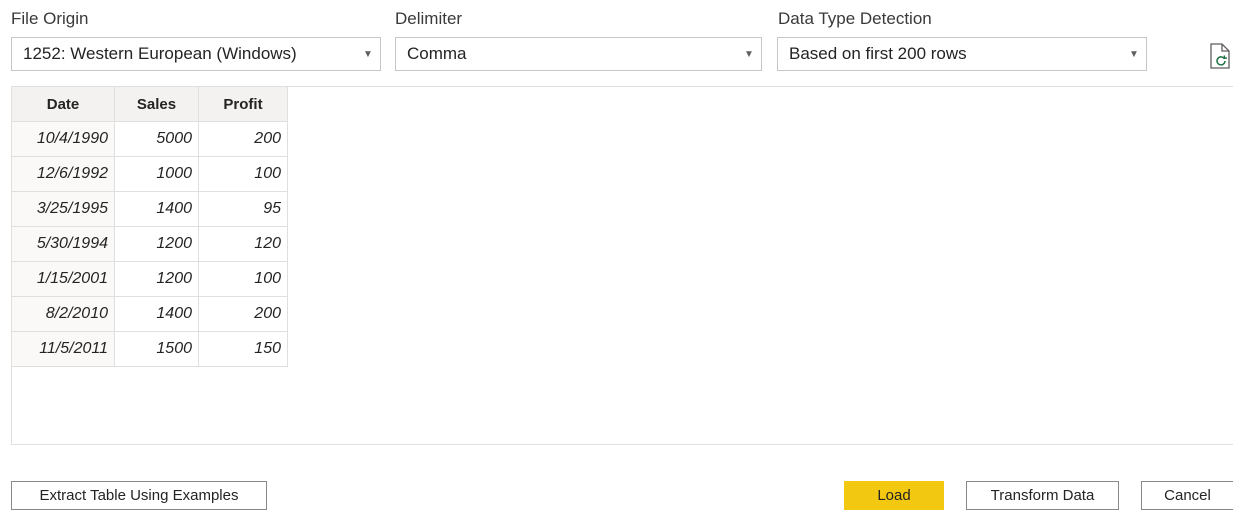 The image size is (1233, 510). What do you see at coordinates (63, 279) in the screenshot?
I see `cell-date: 1/15/2001` at bounding box center [63, 279].